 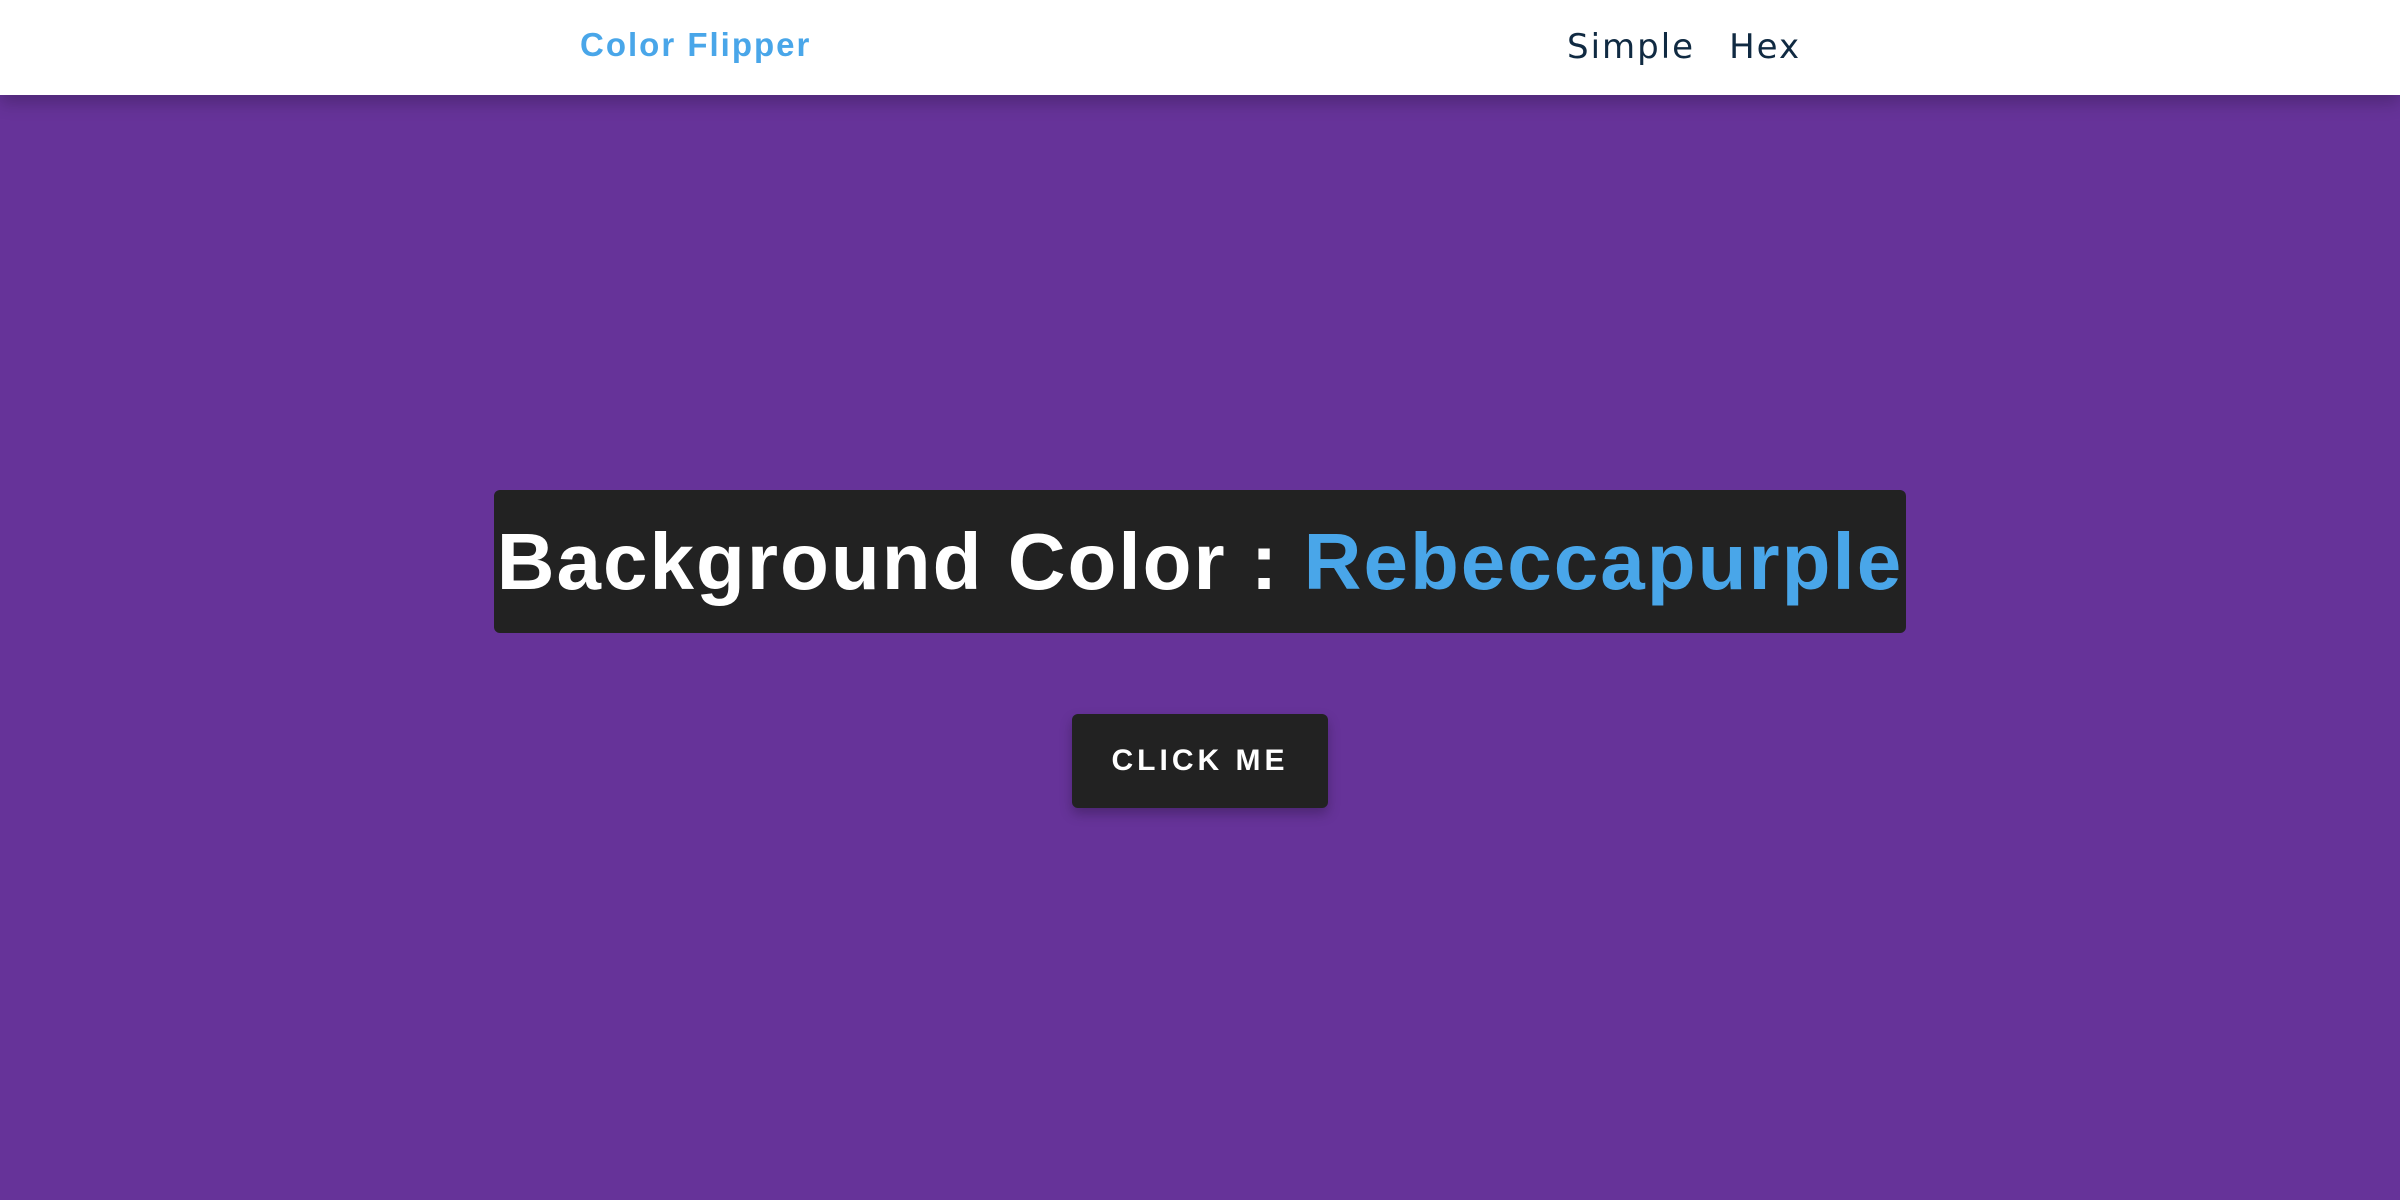 I want to click on nav-links: Simple Hex, so click(x=1684, y=47).